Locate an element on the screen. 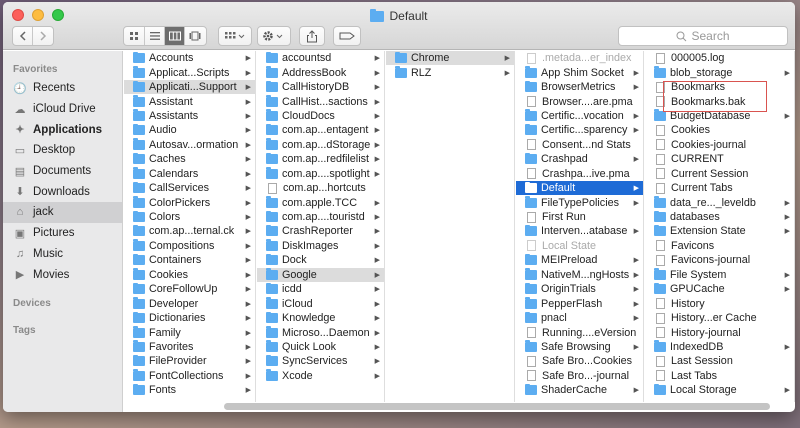 This screenshot has height=428, width=800. file-item: Safe Bro...-journal is located at coordinates (579, 376).